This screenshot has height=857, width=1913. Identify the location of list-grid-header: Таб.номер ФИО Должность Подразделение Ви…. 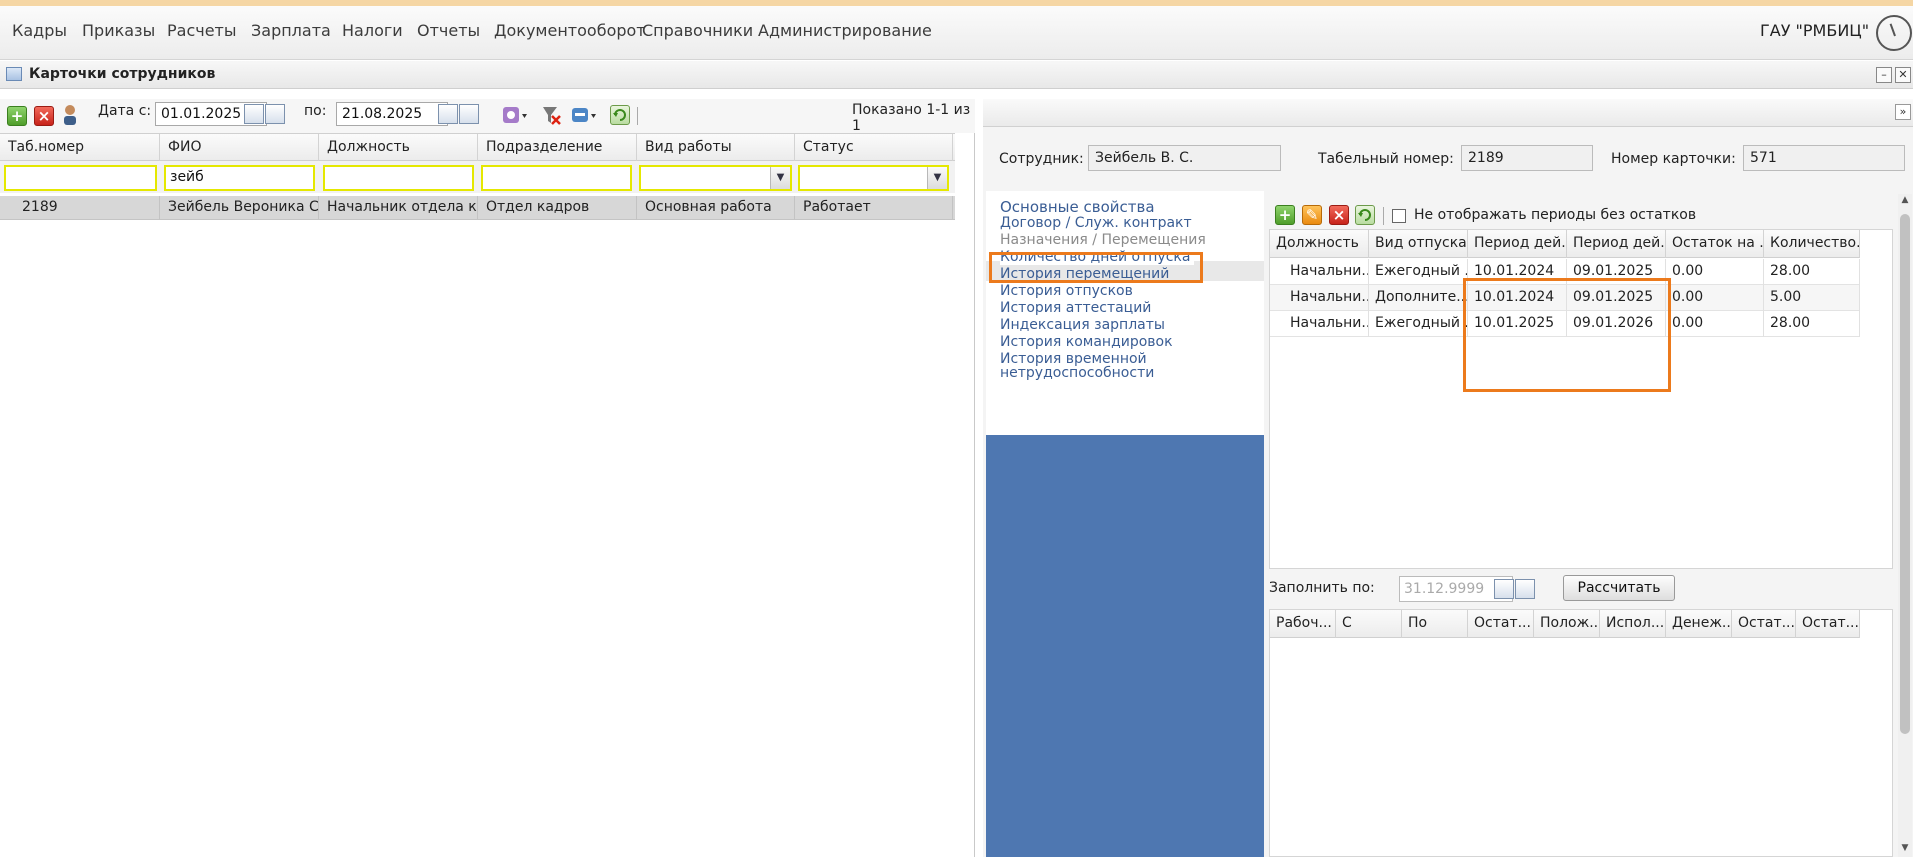
(477, 147).